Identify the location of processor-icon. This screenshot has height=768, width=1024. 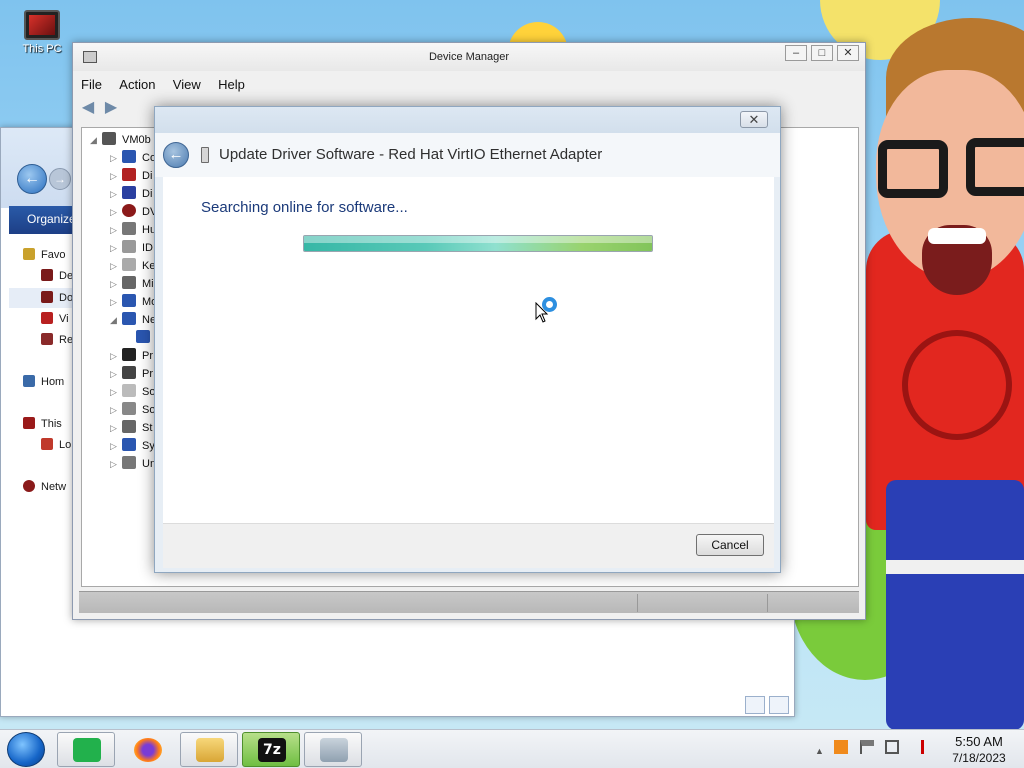
(129, 372).